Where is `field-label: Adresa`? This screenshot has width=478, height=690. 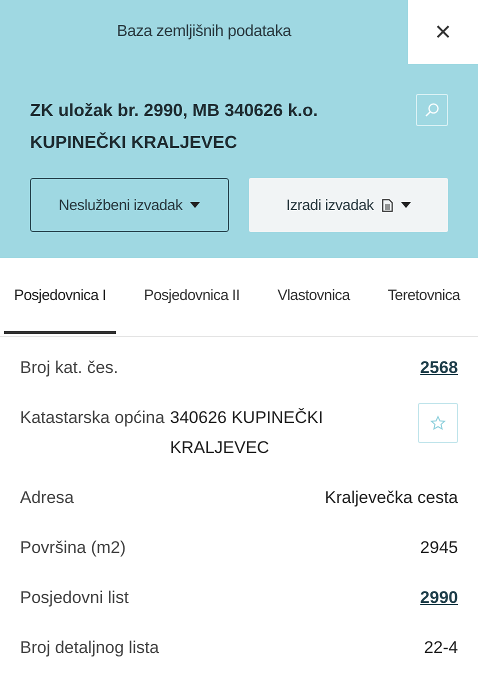 field-label: Adresa is located at coordinates (47, 498).